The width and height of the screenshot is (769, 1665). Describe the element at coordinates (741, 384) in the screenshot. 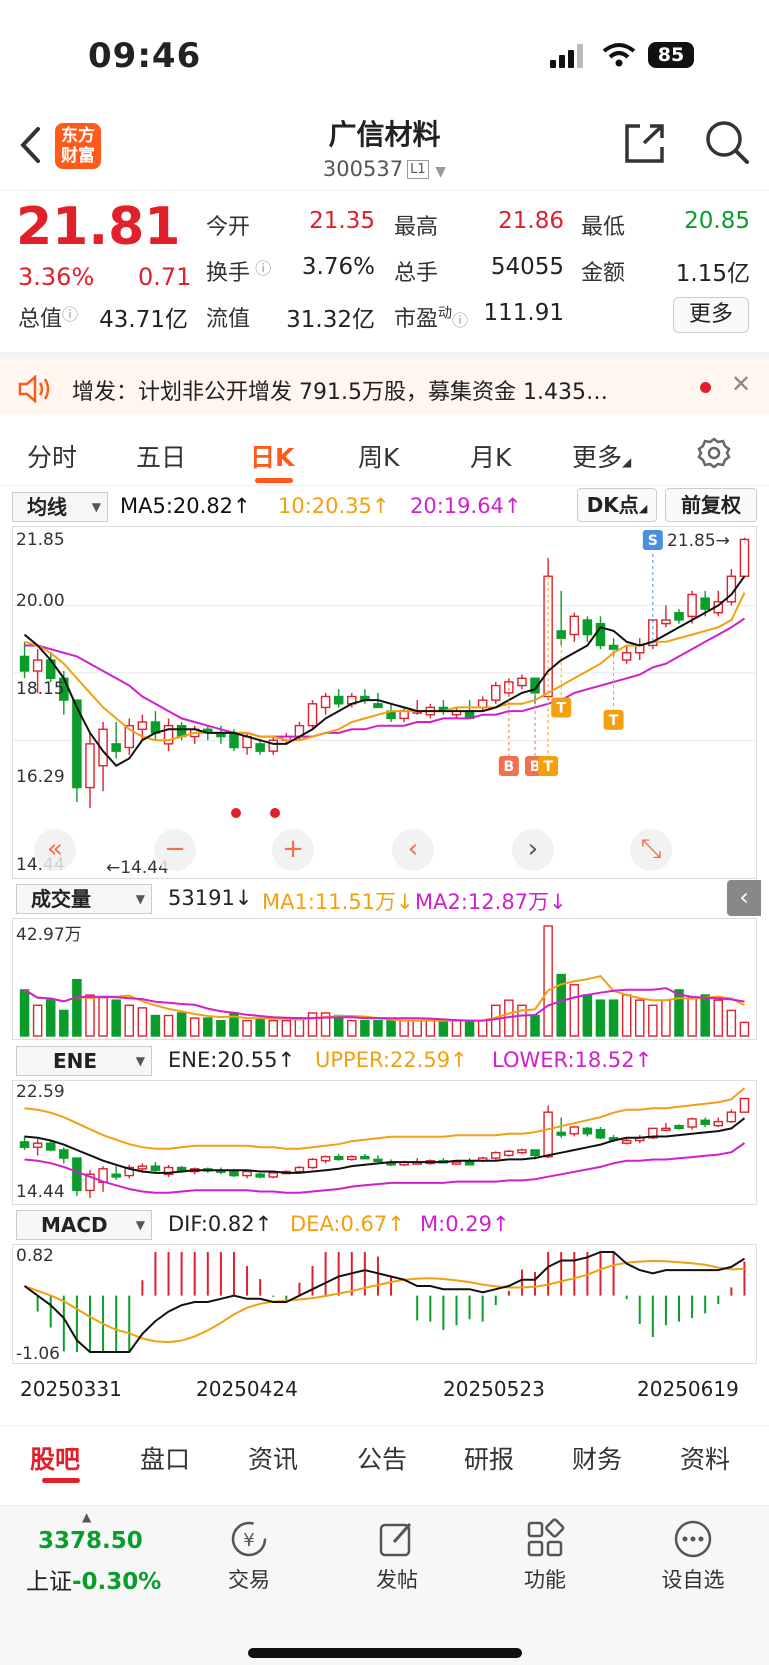

I see `close-icon: ✕` at that location.